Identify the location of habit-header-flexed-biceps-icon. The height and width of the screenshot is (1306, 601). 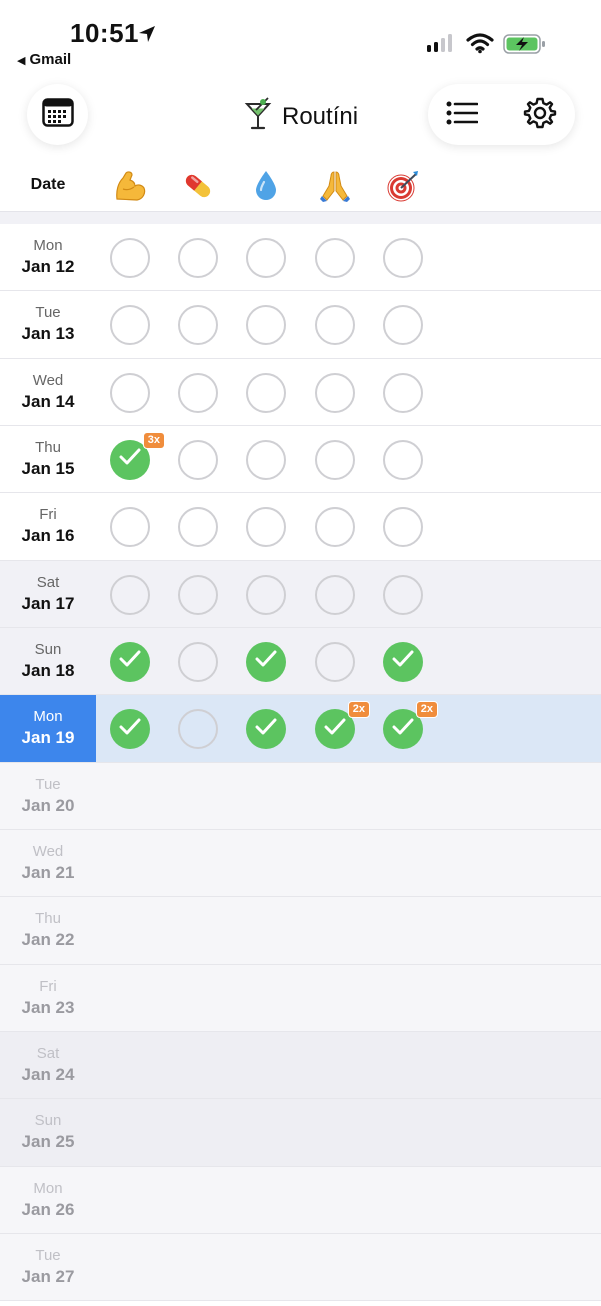
(130, 186).